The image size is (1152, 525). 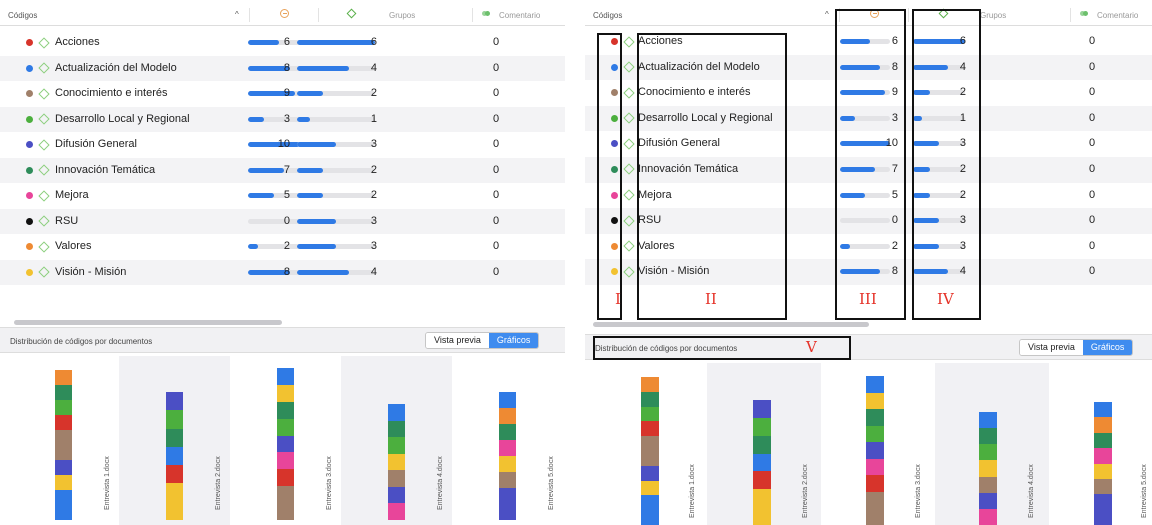 What do you see at coordinates (282, 43) in the screenshot?
I see `code-row: Acciones 6 6 0` at bounding box center [282, 43].